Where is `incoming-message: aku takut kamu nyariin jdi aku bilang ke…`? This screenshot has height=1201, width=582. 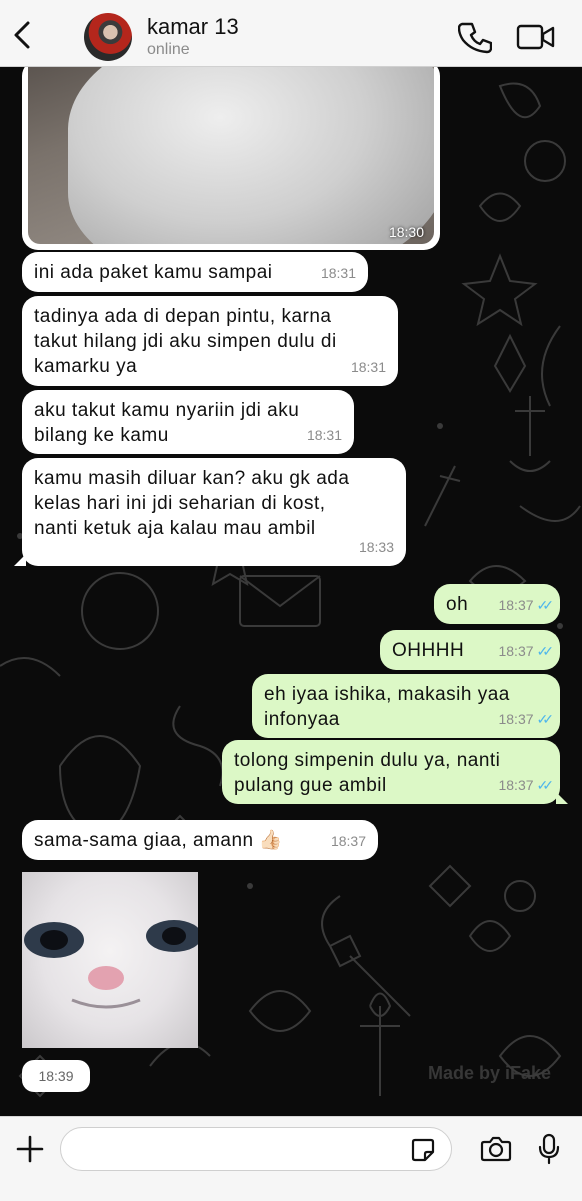 incoming-message: aku takut kamu nyariin jdi aku bilang ke… is located at coordinates (188, 422).